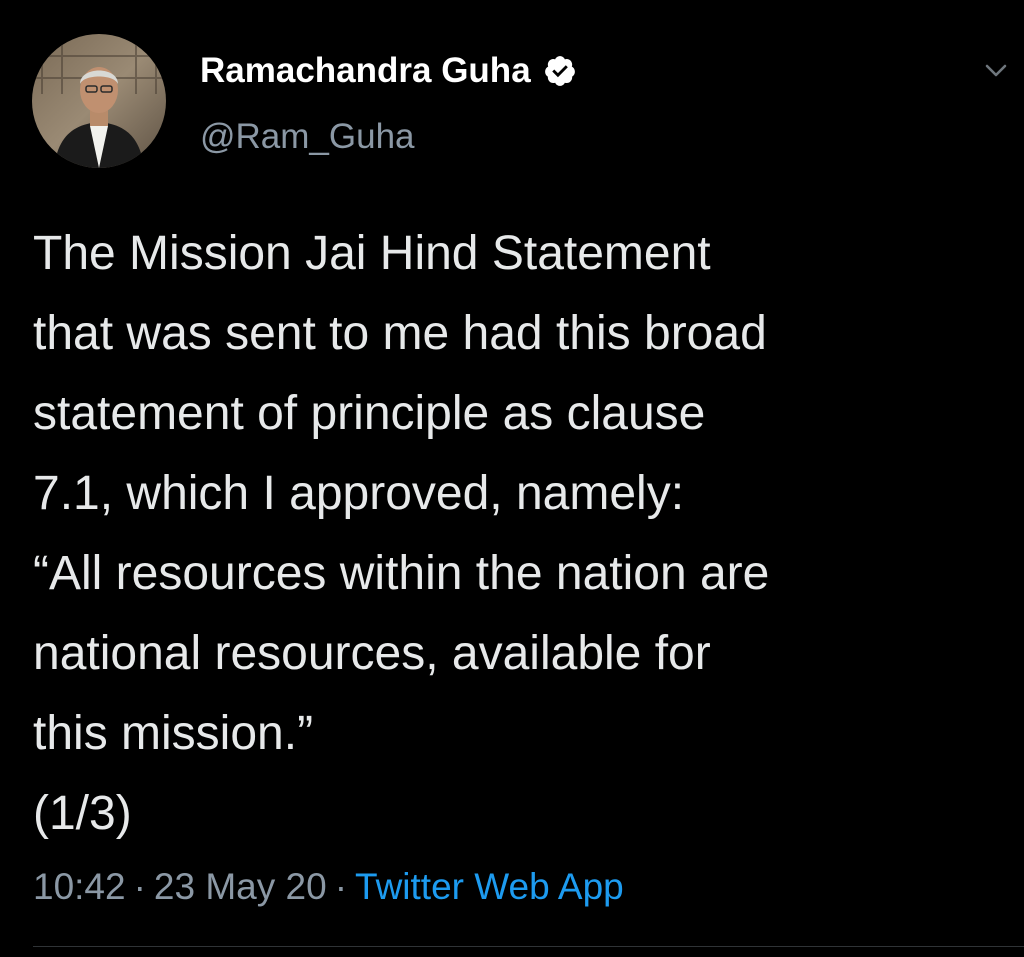 The image size is (1024, 957). What do you see at coordinates (328, 887) in the screenshot?
I see `tweet-meta: 10:42 · 23 May 20 · Twitter Web App` at bounding box center [328, 887].